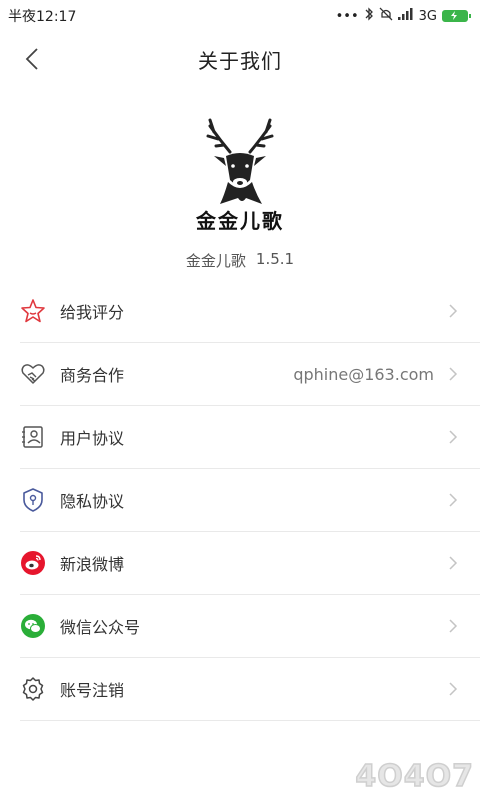  I want to click on mute-icon, so click(386, 16).